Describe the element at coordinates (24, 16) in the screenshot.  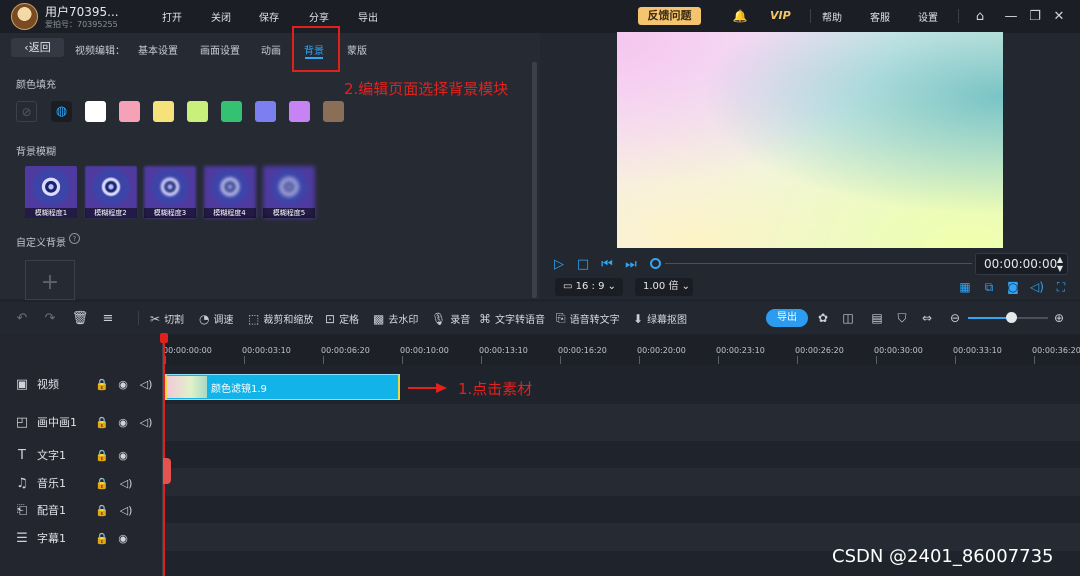
I see `avatar` at that location.